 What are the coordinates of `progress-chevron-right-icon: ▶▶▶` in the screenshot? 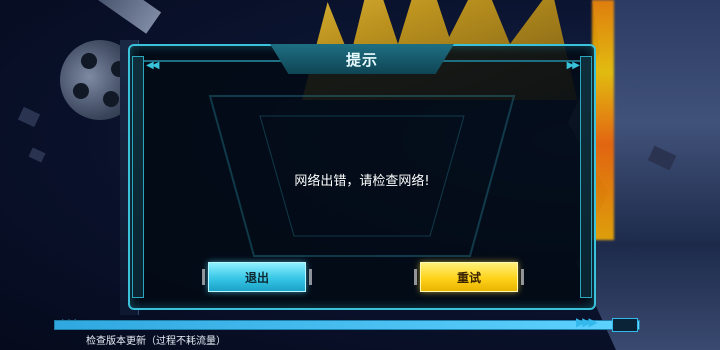 It's located at (587, 322).